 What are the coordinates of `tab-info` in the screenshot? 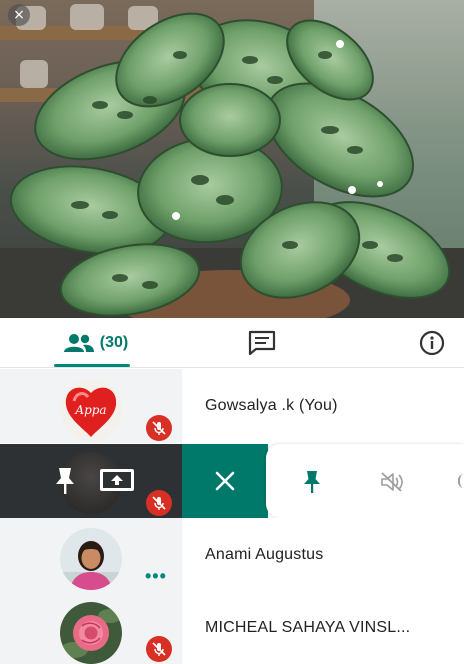 It's located at (432, 343).